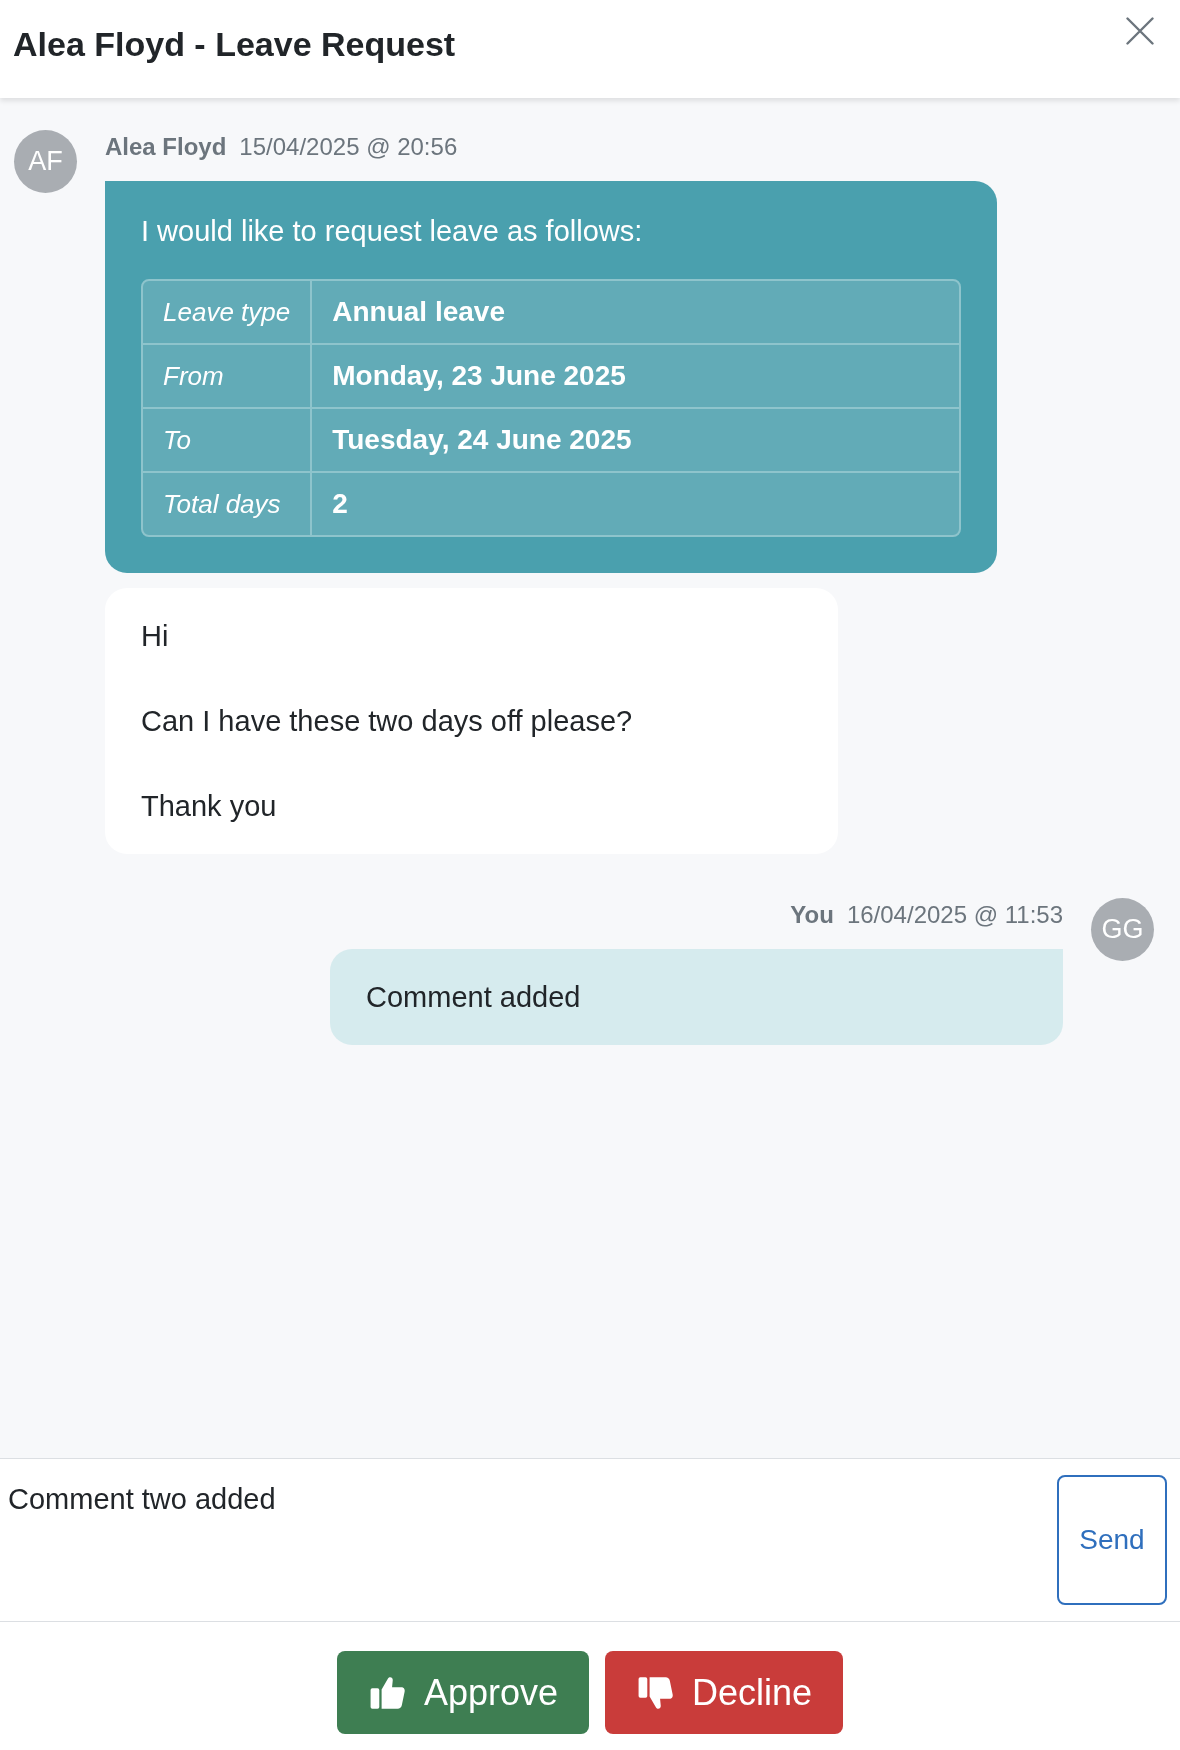 The image size is (1180, 1750). What do you see at coordinates (228, 375) in the screenshot?
I see `detail-label: From` at bounding box center [228, 375].